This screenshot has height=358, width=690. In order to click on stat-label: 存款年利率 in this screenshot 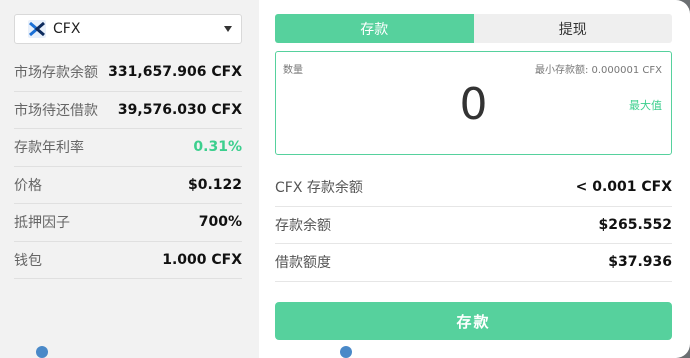, I will do `click(49, 148)`.